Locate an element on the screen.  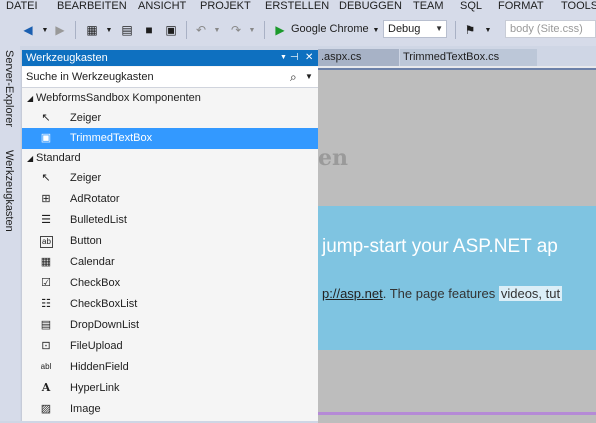
file-upload-icon: ⊡ is located at coordinates (46, 346).